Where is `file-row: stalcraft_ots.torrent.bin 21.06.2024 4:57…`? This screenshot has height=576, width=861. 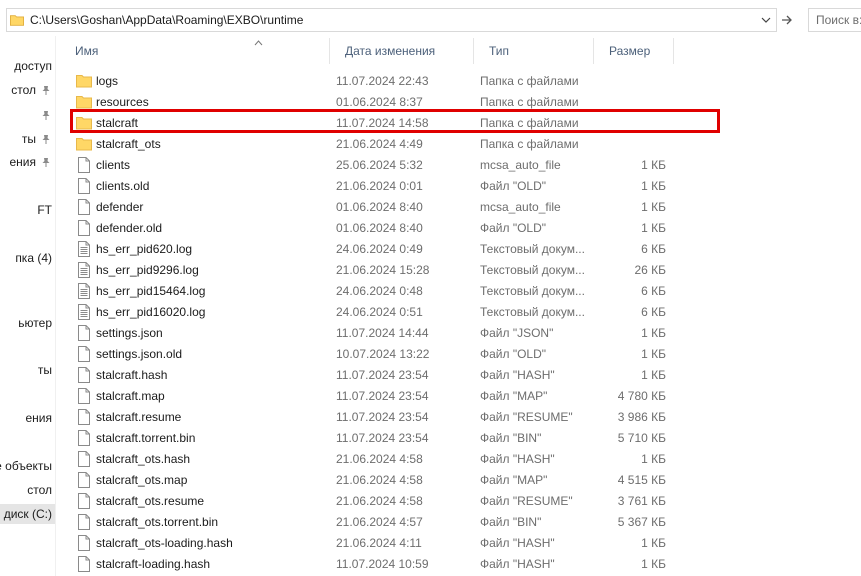
file-row: stalcraft_ots.torrent.bin 21.06.2024 4:57… is located at coordinates (370, 521).